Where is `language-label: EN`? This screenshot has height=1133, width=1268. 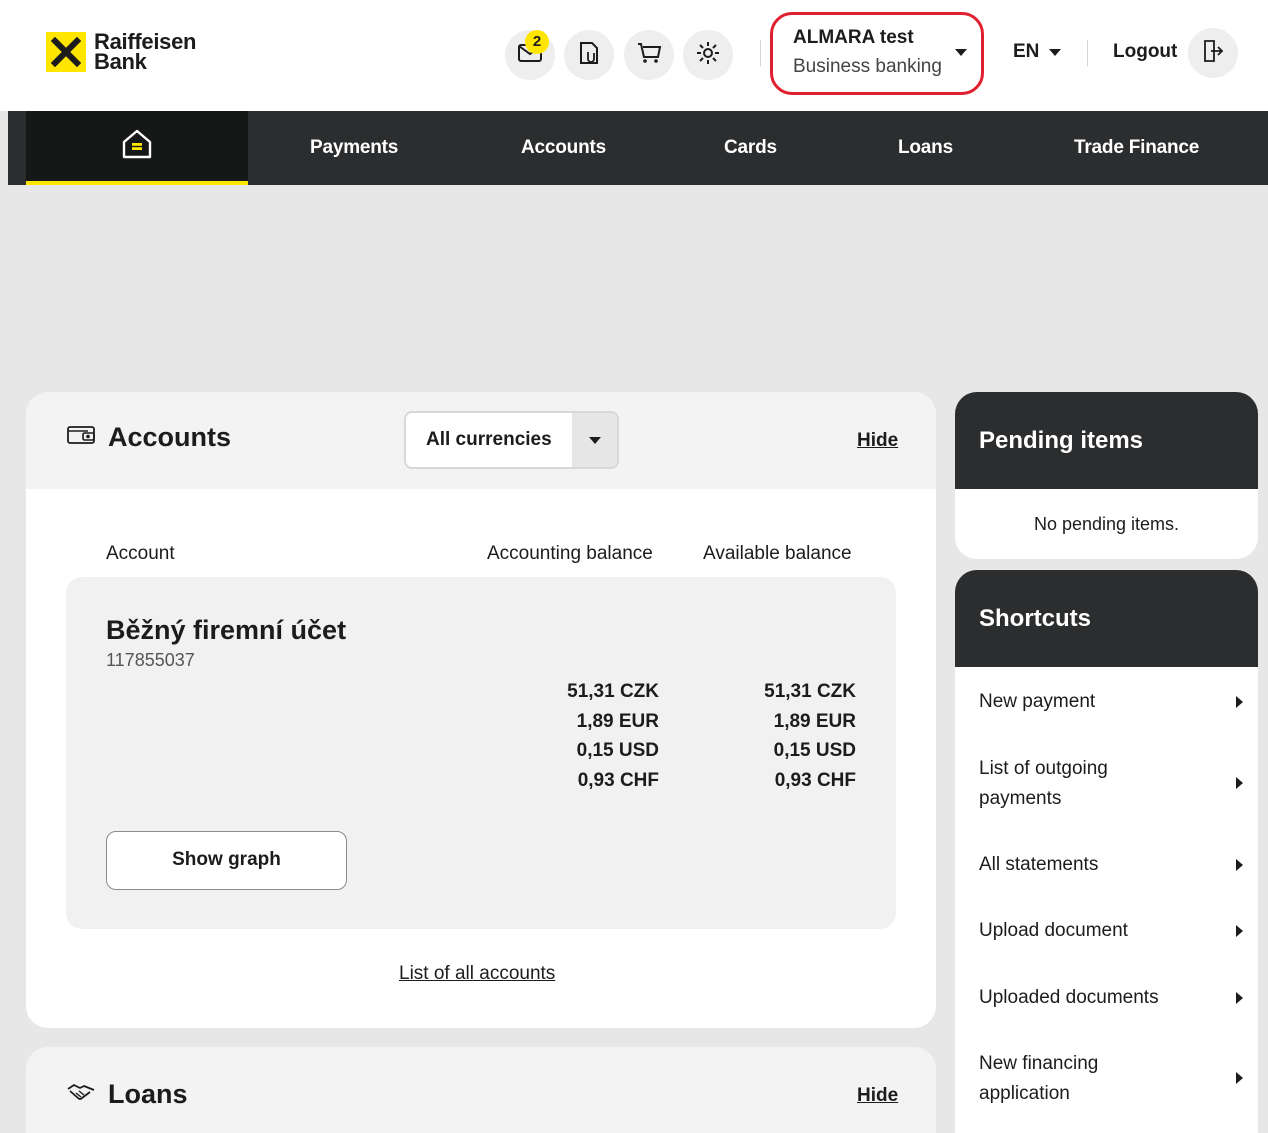
language-label: EN is located at coordinates (1026, 51).